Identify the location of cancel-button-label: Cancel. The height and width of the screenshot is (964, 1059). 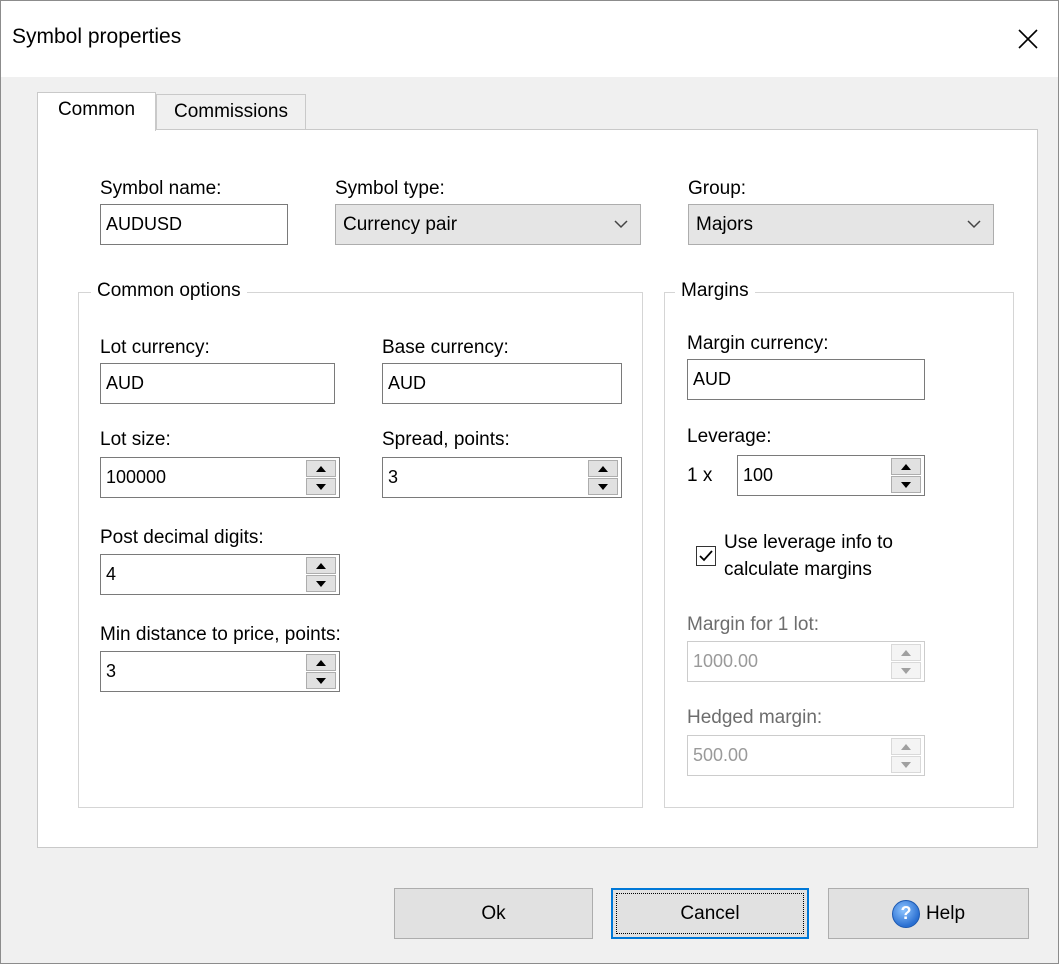
(710, 913).